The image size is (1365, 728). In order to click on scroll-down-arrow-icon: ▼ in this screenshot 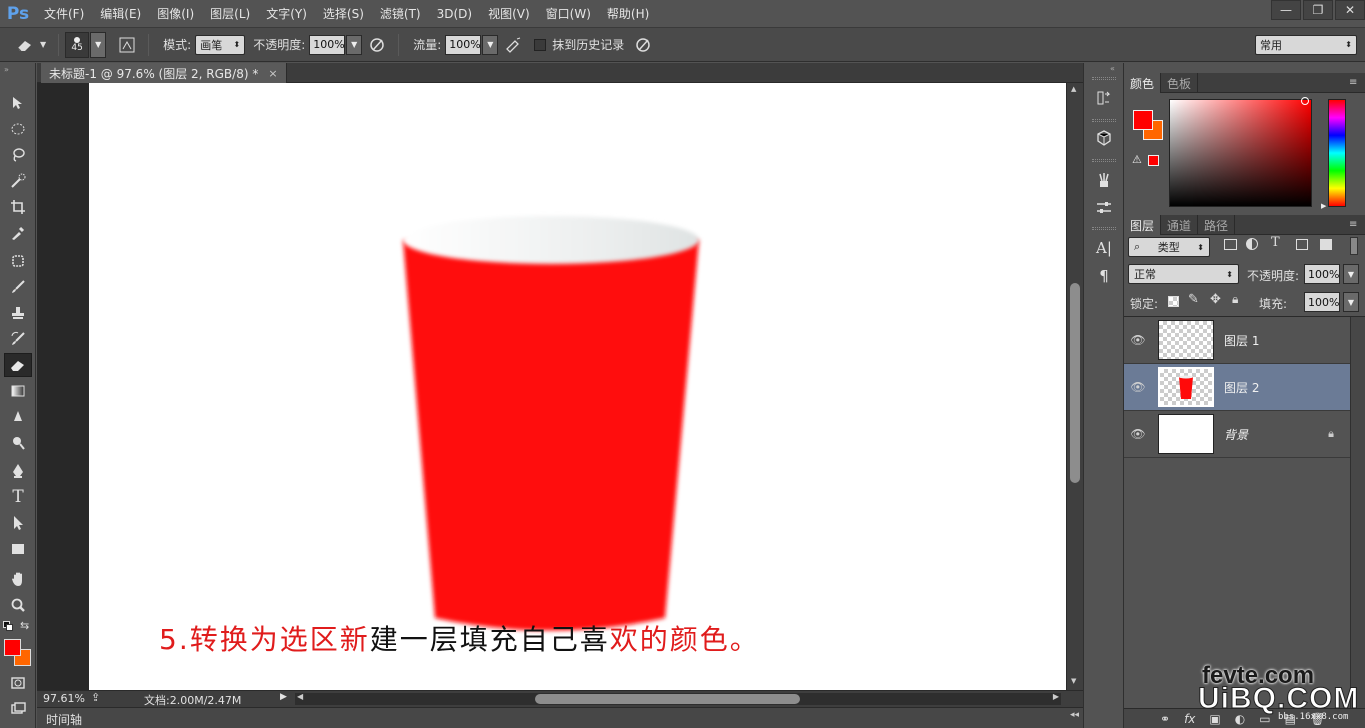, I will do `click(1073, 681)`.